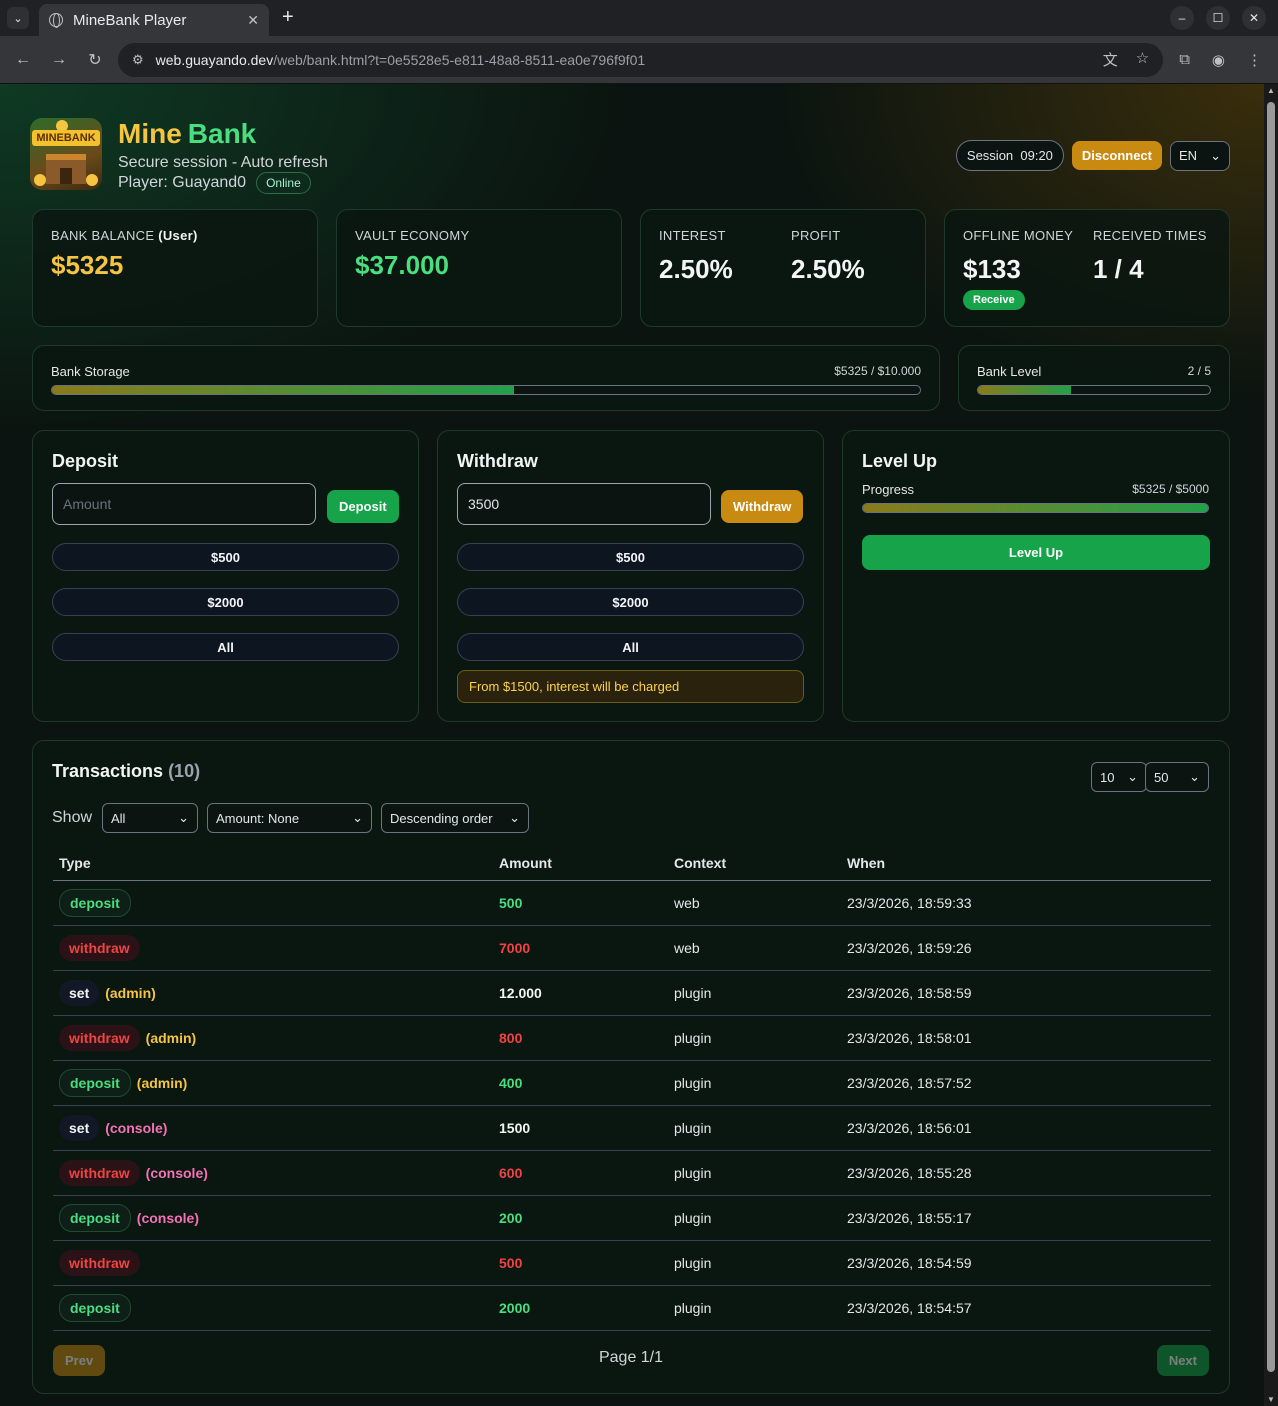 The height and width of the screenshot is (1406, 1278). What do you see at coordinates (1036, 552) in the screenshot?
I see `level-up-button: Level Up` at bounding box center [1036, 552].